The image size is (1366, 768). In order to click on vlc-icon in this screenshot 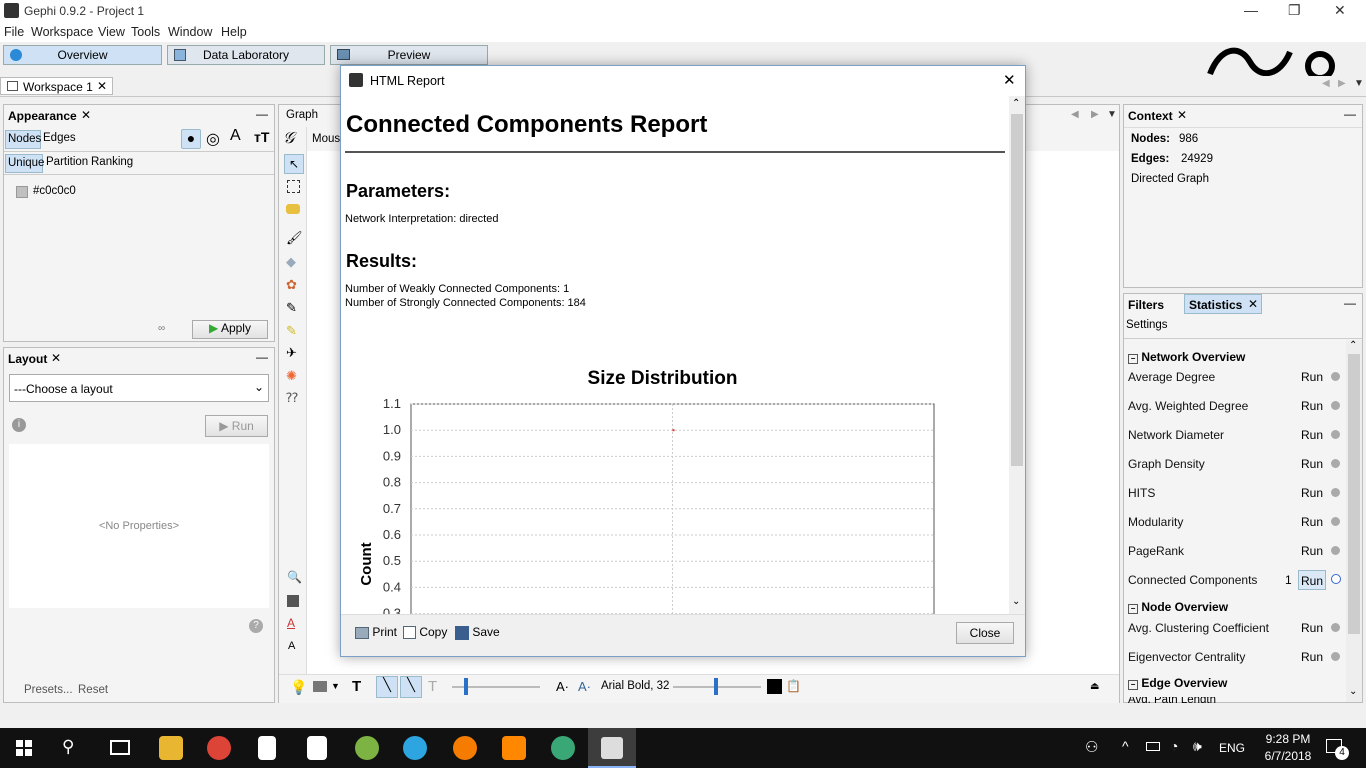, I will do `click(514, 748)`.